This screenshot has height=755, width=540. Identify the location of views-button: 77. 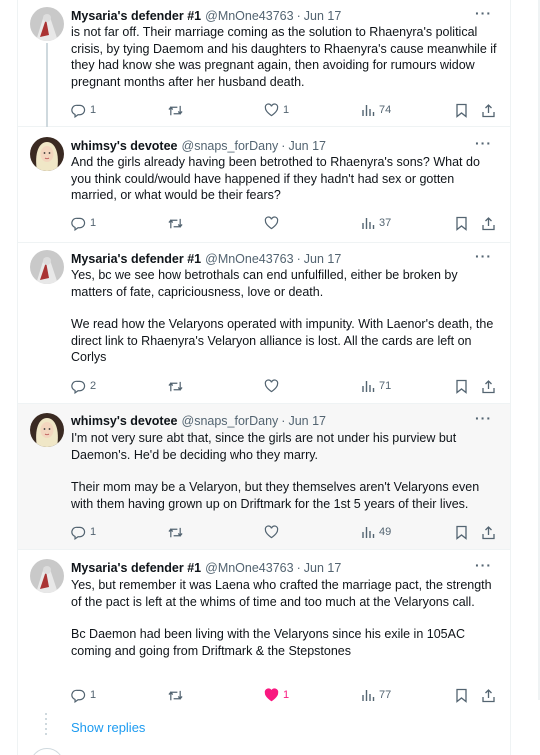
(376, 695).